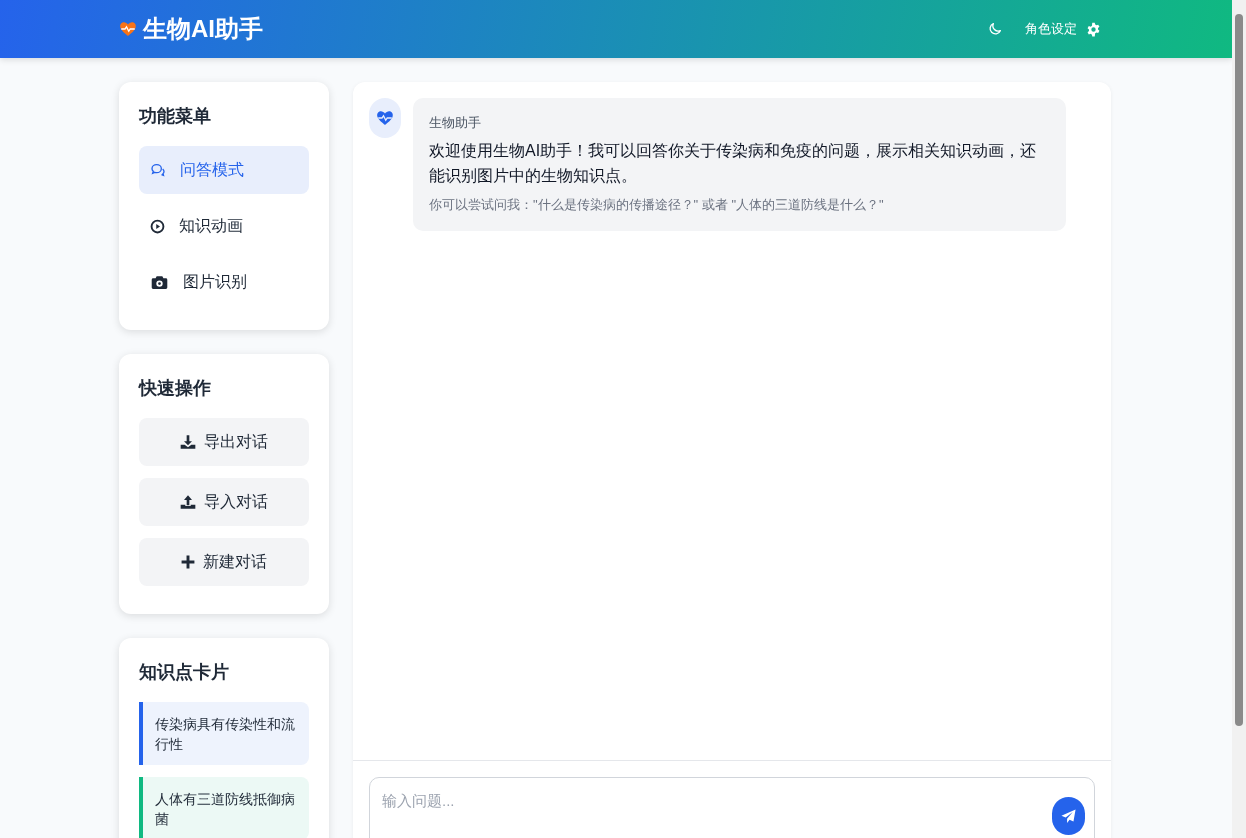 This screenshot has width=1246, height=838. Describe the element at coordinates (224, 562) in the screenshot. I see `quick-action-button: 新建对话` at that location.